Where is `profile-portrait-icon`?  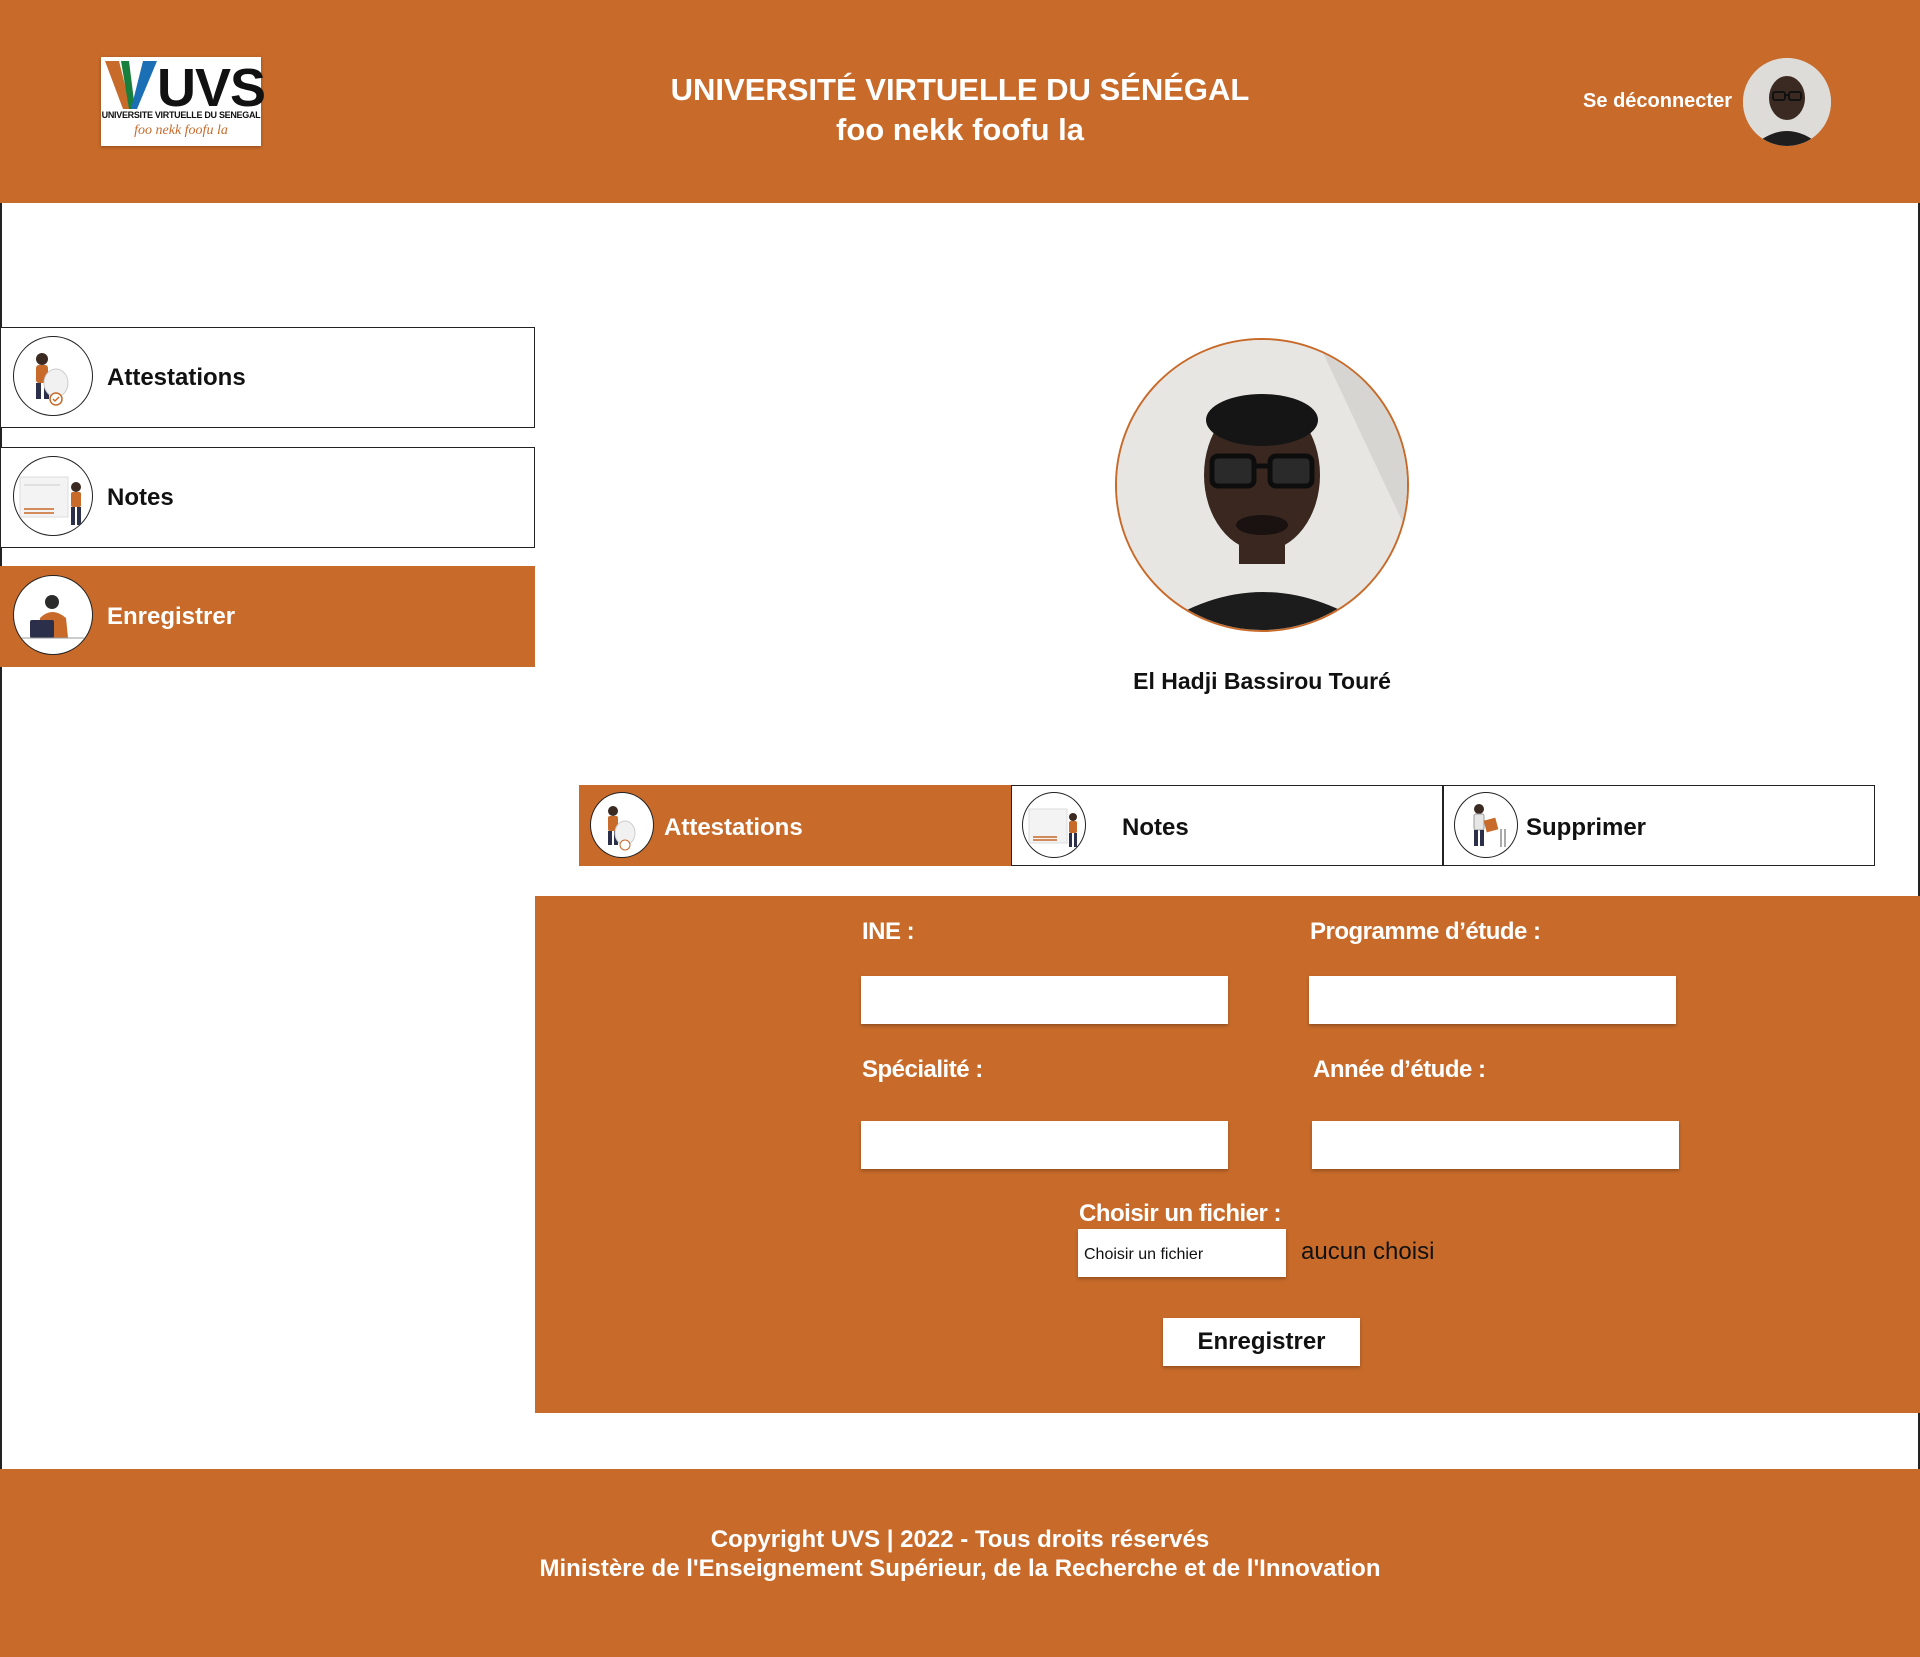
profile-portrait-icon is located at coordinates (1262, 485).